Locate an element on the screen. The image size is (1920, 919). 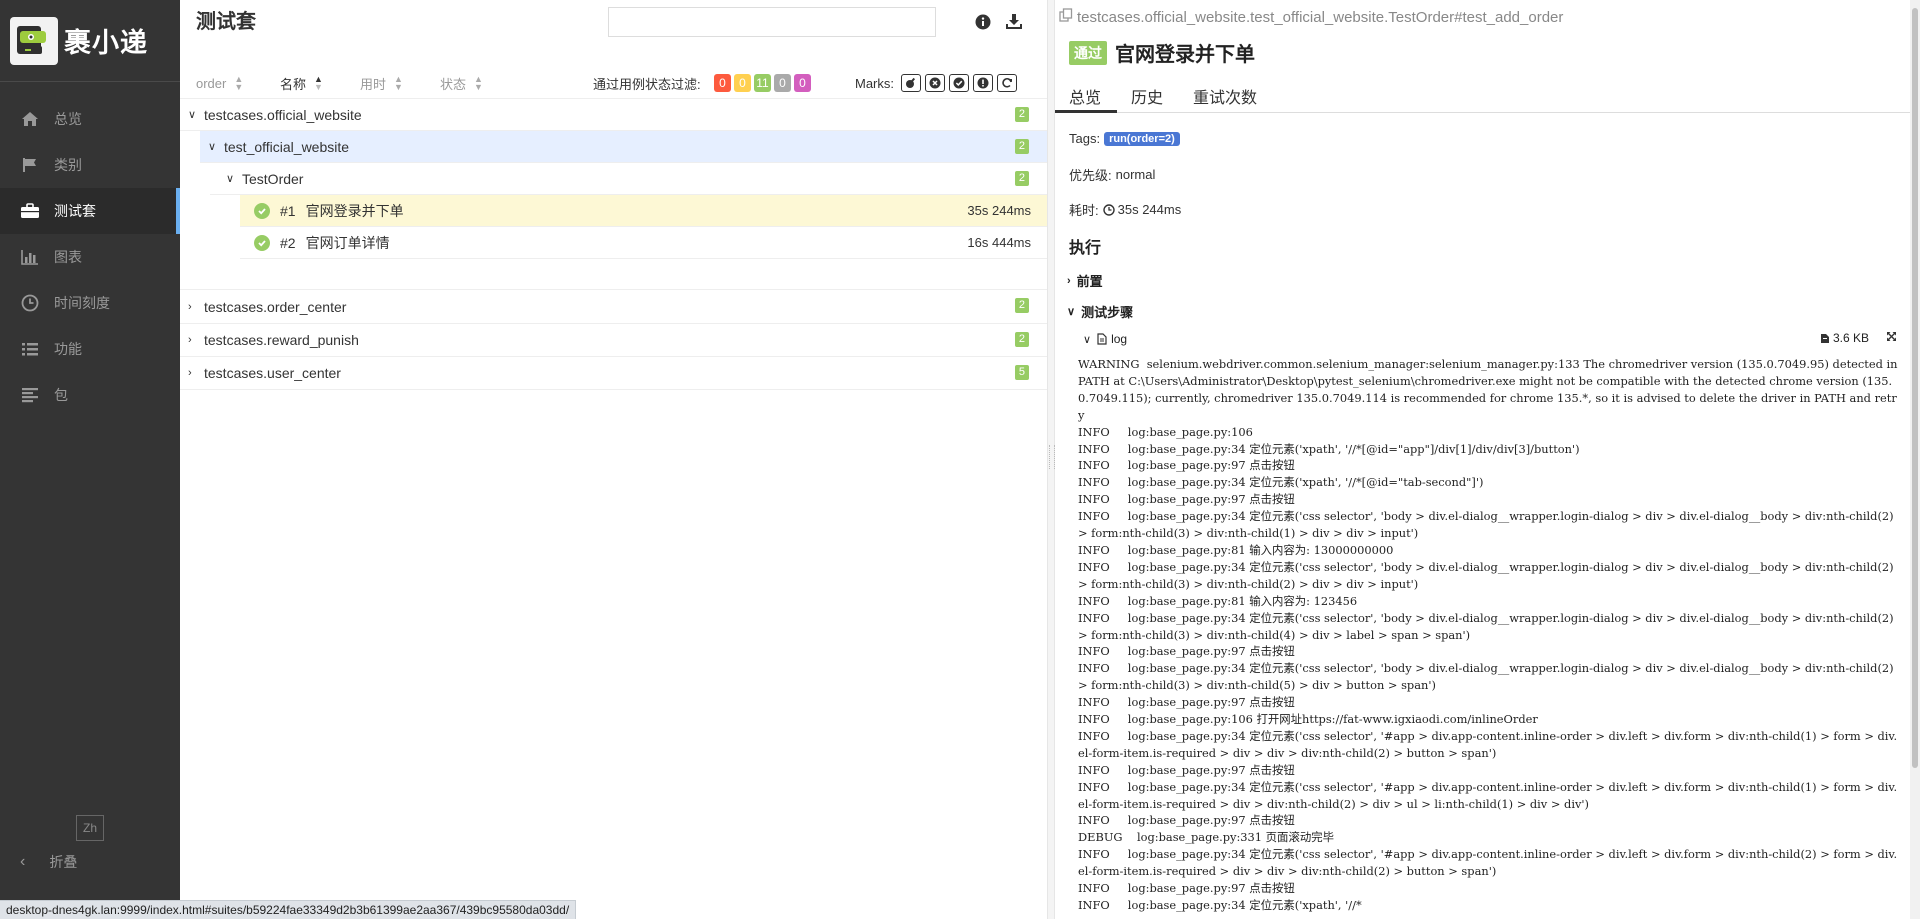
passed-count-badge: 5 is located at coordinates (1021, 372).